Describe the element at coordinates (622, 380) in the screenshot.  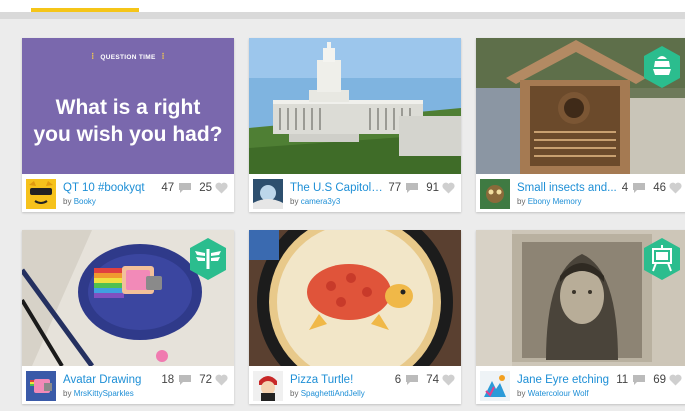
I see `comment-count: 11` at that location.